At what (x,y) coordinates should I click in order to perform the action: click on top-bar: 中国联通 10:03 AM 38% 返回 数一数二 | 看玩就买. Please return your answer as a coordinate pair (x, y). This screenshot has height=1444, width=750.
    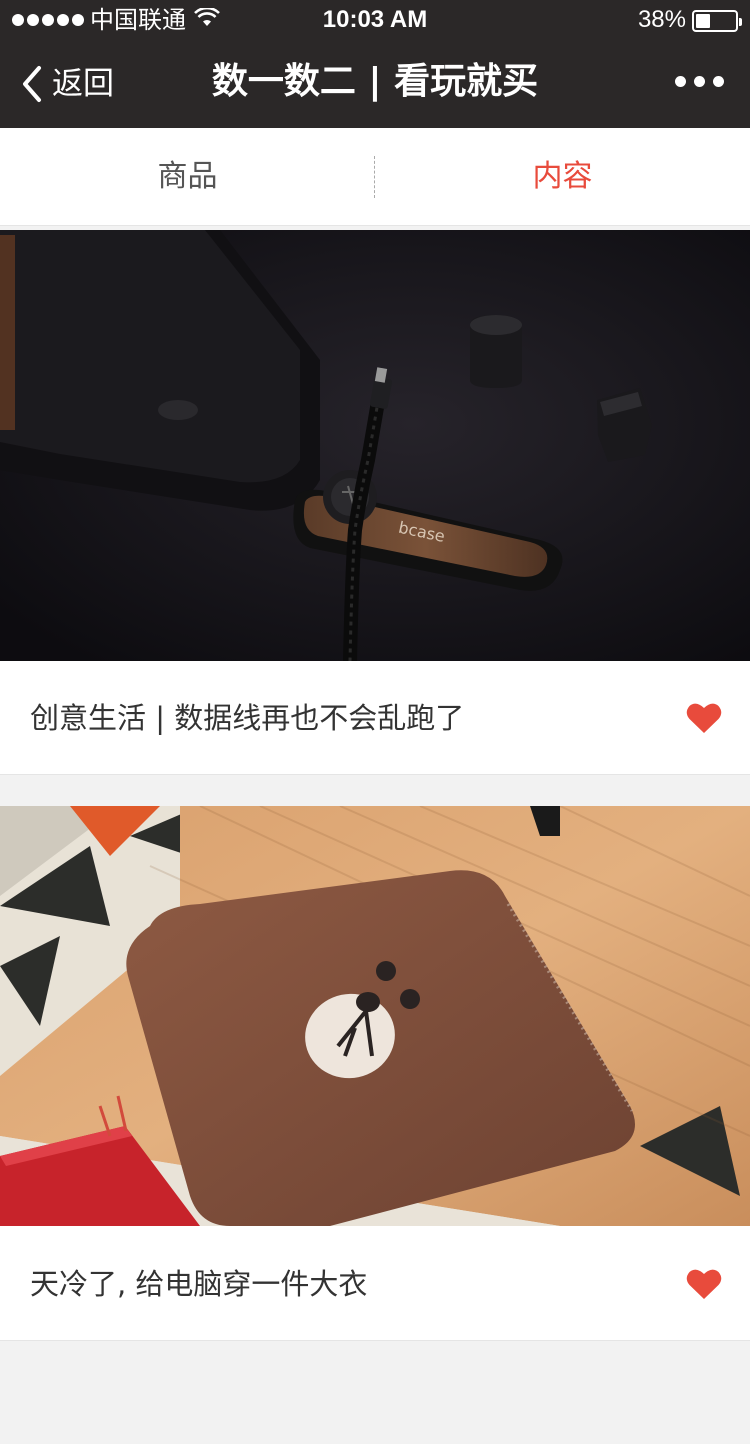
    Looking at the image, I should click on (375, 64).